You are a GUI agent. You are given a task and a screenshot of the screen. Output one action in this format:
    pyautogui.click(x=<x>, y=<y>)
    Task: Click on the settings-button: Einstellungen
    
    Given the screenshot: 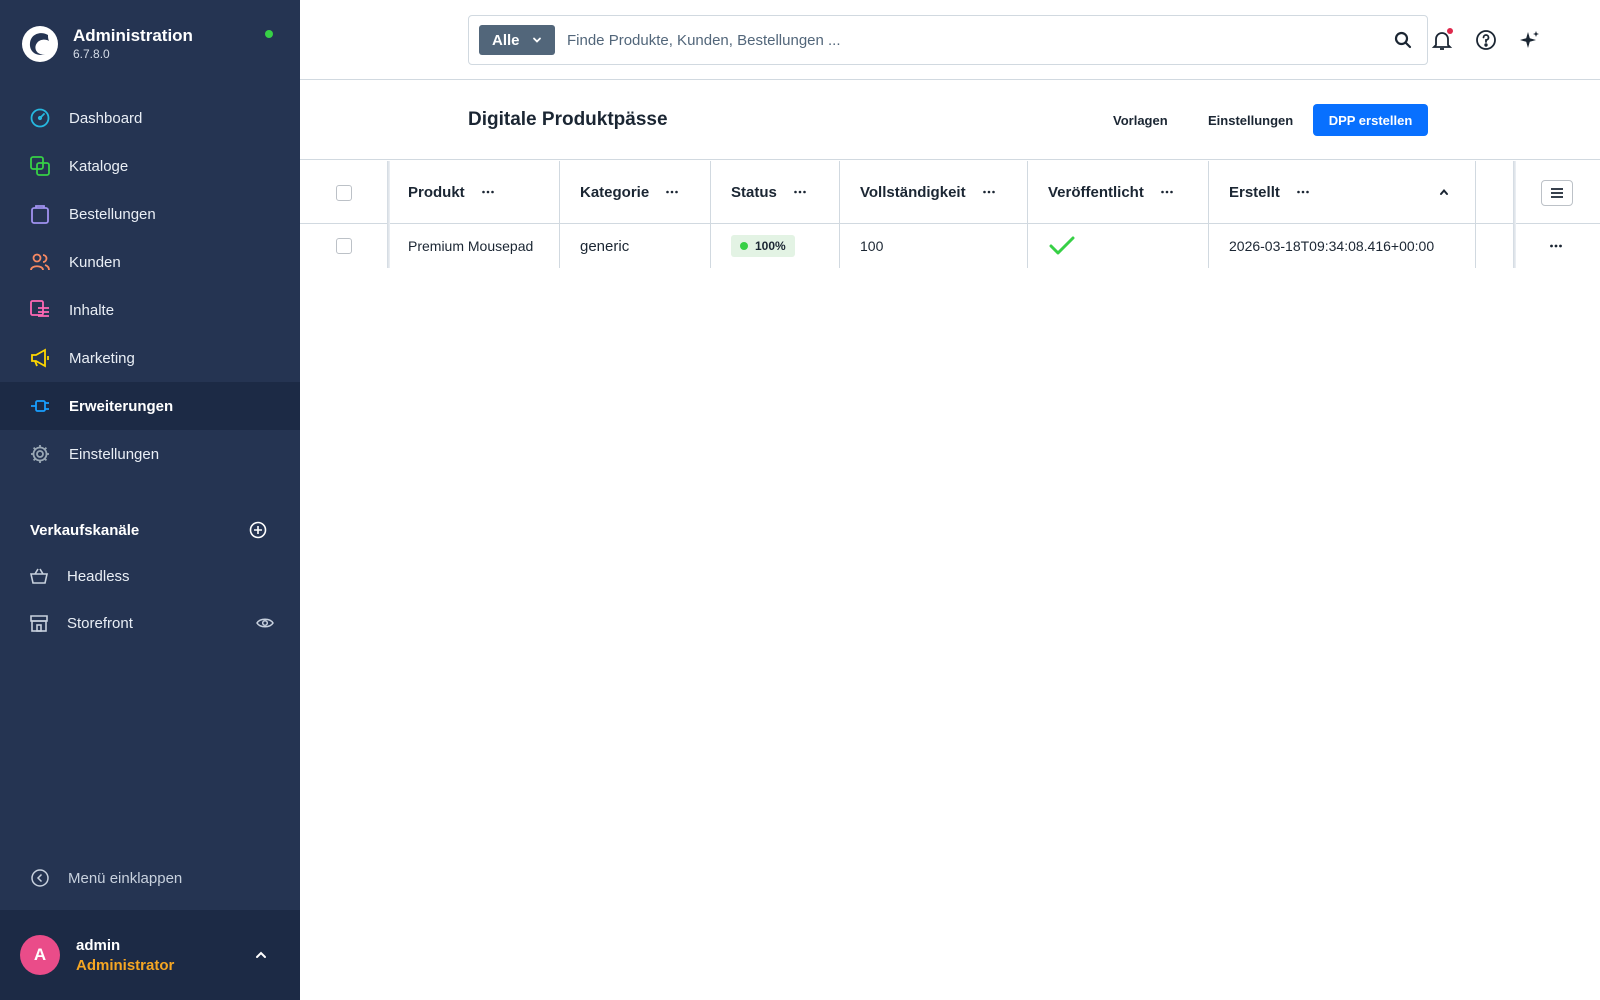 What is the action you would take?
    pyautogui.click(x=1250, y=120)
    